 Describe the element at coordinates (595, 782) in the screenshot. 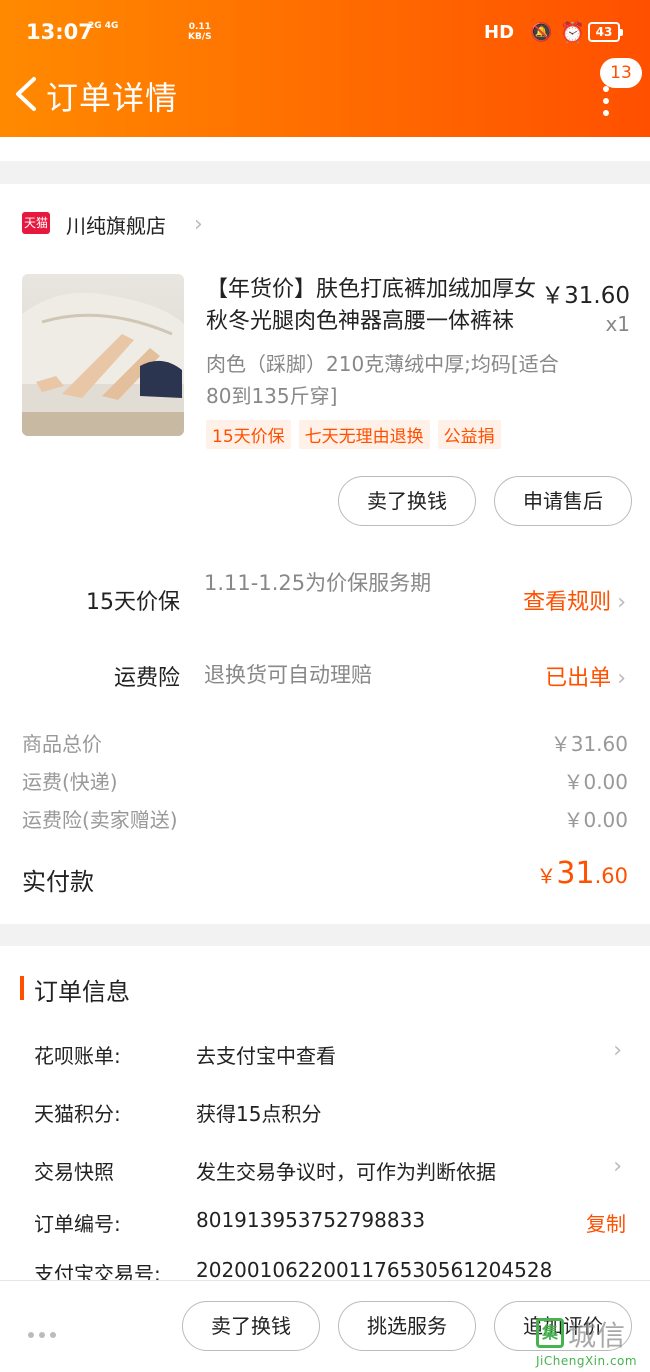

I see `fee-value-shipping: ￥0.00` at that location.